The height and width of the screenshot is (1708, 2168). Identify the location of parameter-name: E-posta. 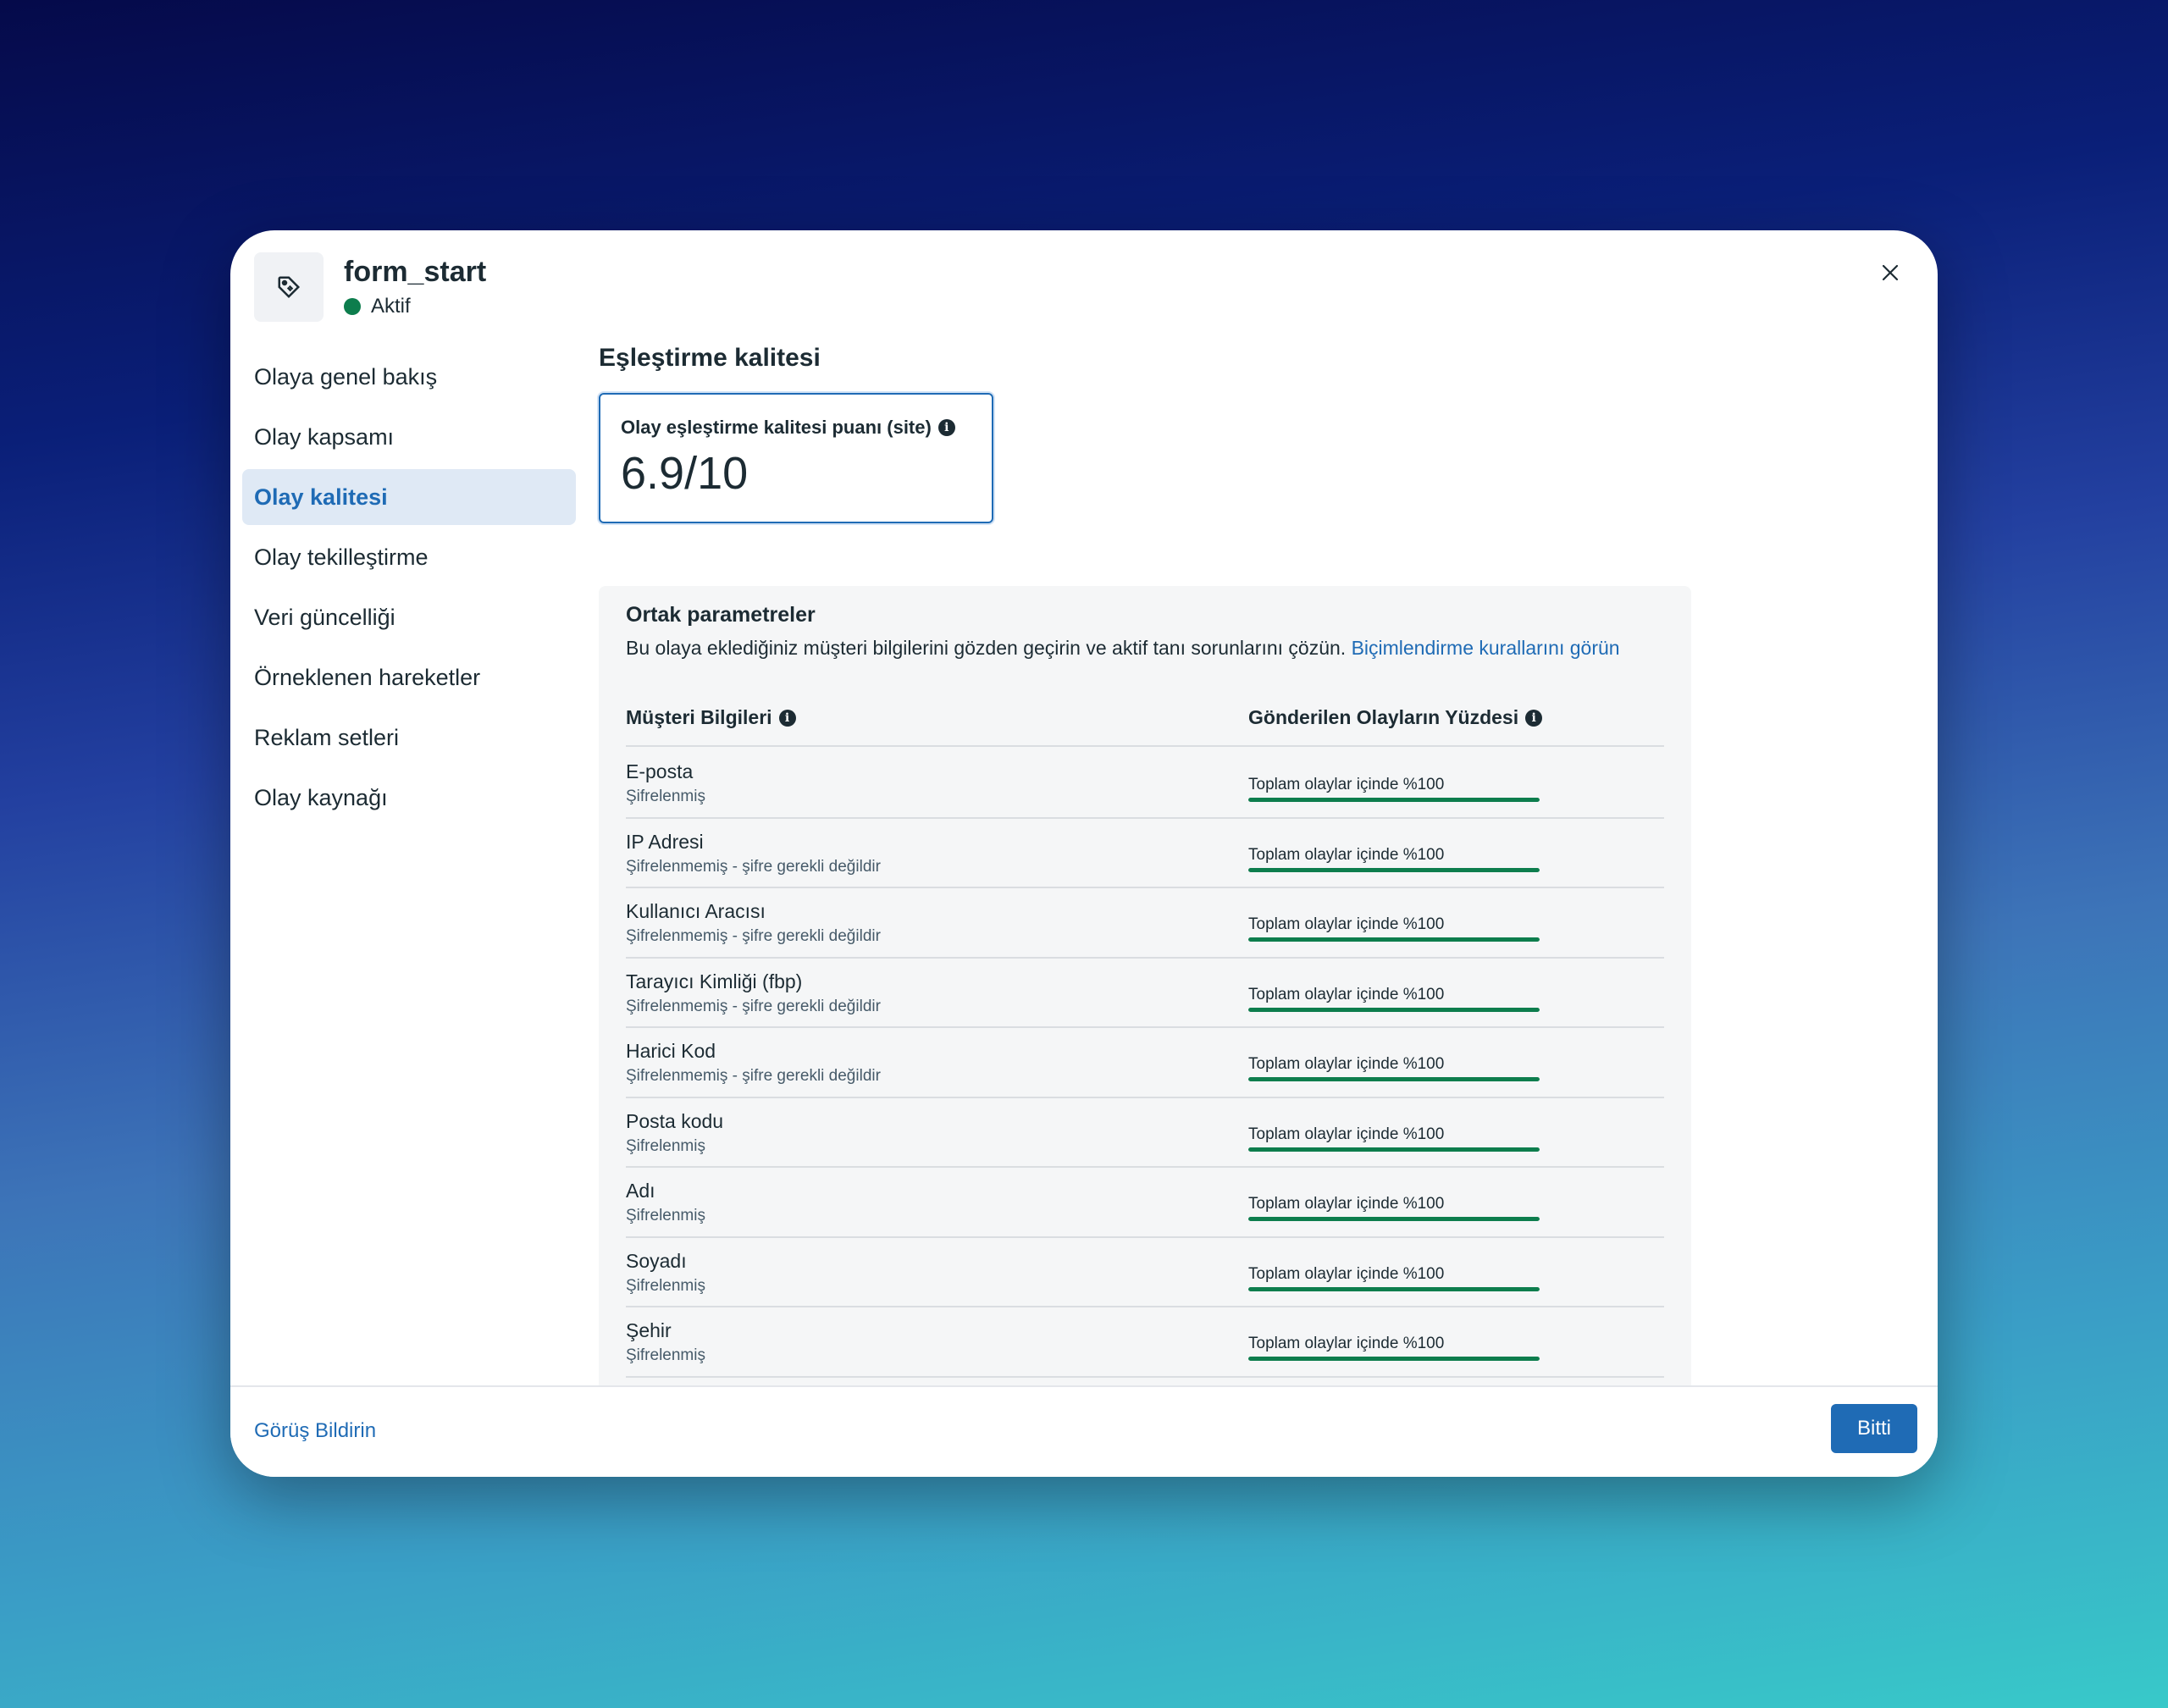
(660, 771).